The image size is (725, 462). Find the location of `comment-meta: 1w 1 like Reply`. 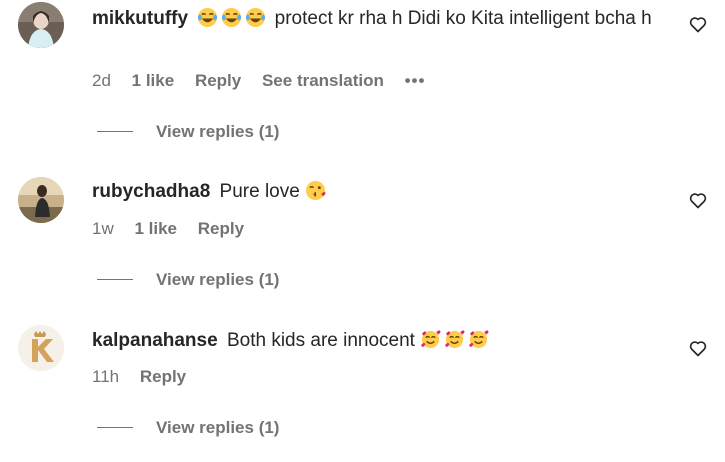

comment-meta: 1w 1 like Reply is located at coordinates (176, 229).